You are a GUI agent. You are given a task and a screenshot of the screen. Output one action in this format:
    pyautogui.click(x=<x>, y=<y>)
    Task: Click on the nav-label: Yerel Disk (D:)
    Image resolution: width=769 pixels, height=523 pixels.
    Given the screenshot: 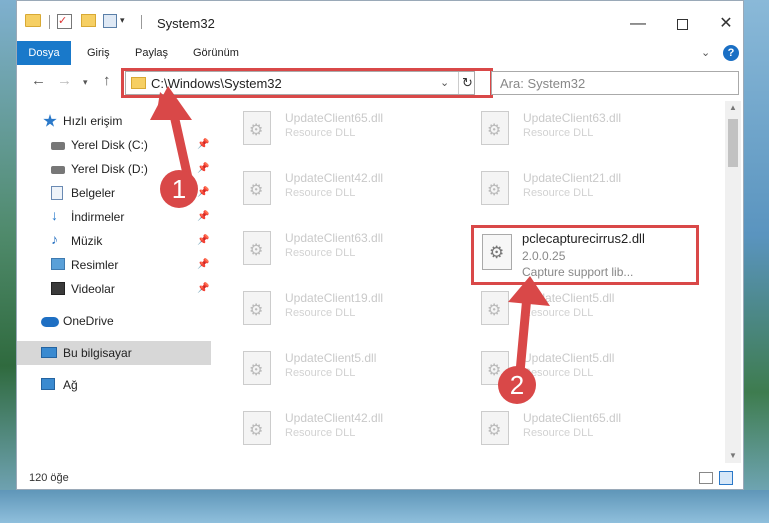 What is the action you would take?
    pyautogui.click(x=109, y=169)
    